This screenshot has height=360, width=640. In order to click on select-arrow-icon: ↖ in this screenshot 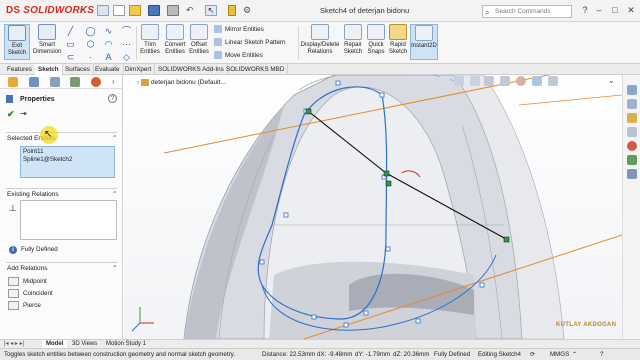, I will do `click(211, 10)`.